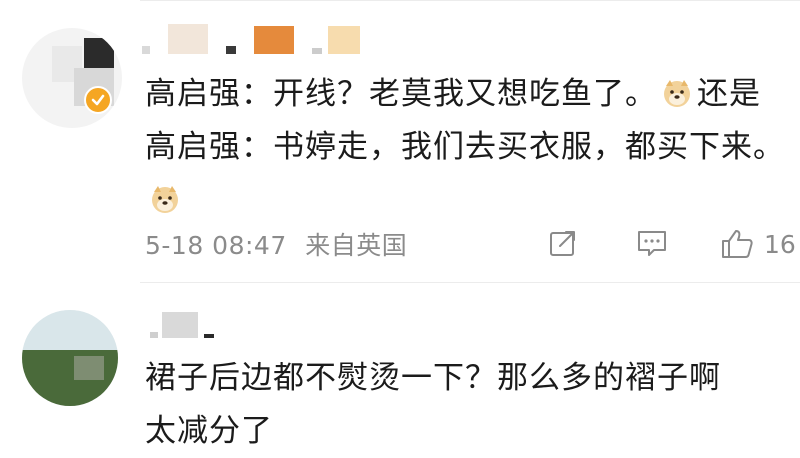 This screenshot has width=800, height=458. What do you see at coordinates (737, 244) in the screenshot?
I see `like-icon` at bounding box center [737, 244].